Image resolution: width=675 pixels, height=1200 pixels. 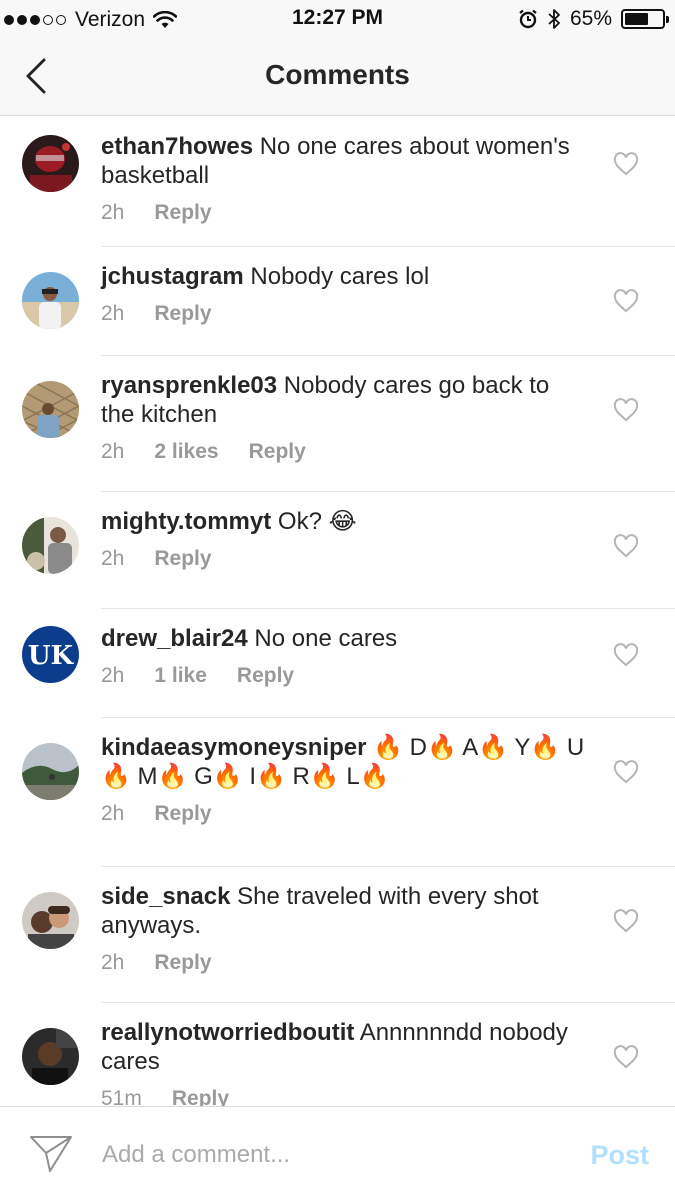 I want to click on status-right: 65%, so click(x=593, y=19).